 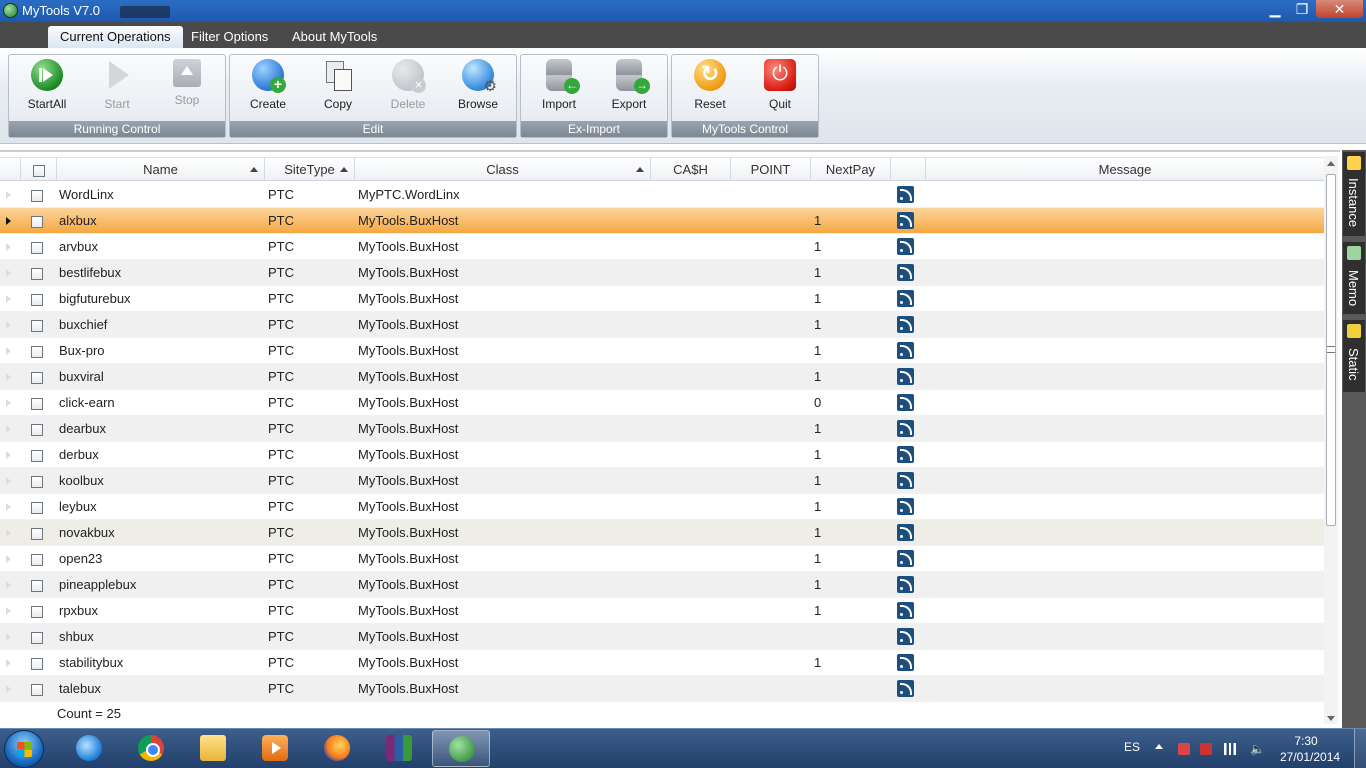 I want to click on browse-button: Browse, so click(x=478, y=84).